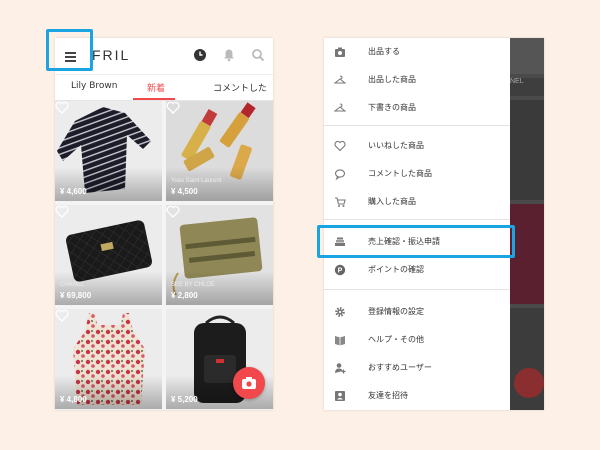 The image size is (600, 450). Describe the element at coordinates (340, 341) in the screenshot. I see `book-icon` at that location.